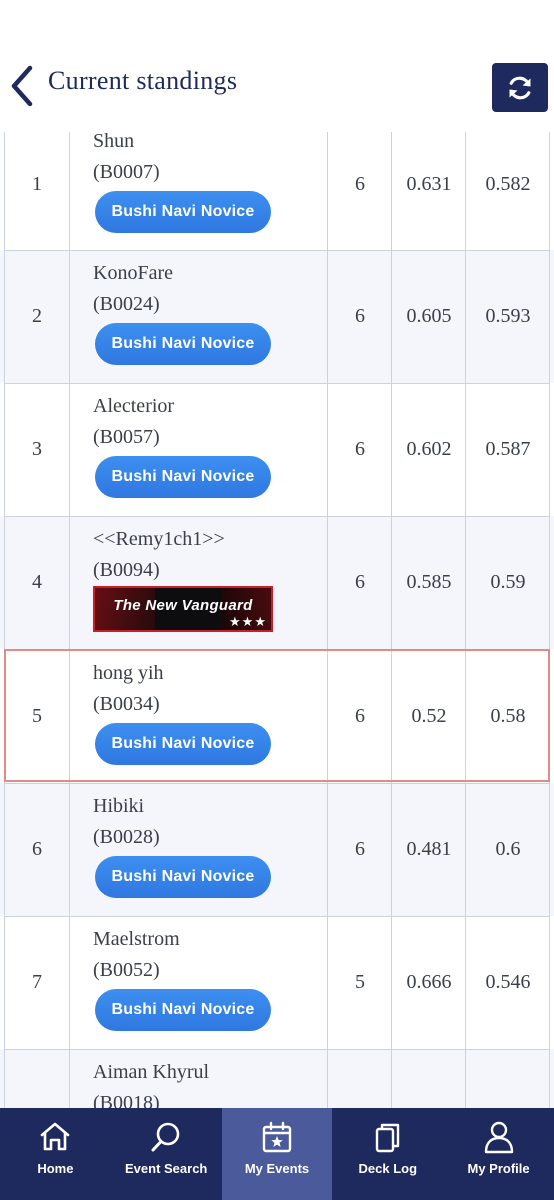  Describe the element at coordinates (143, 80) in the screenshot. I see `page-title: Current standings` at that location.